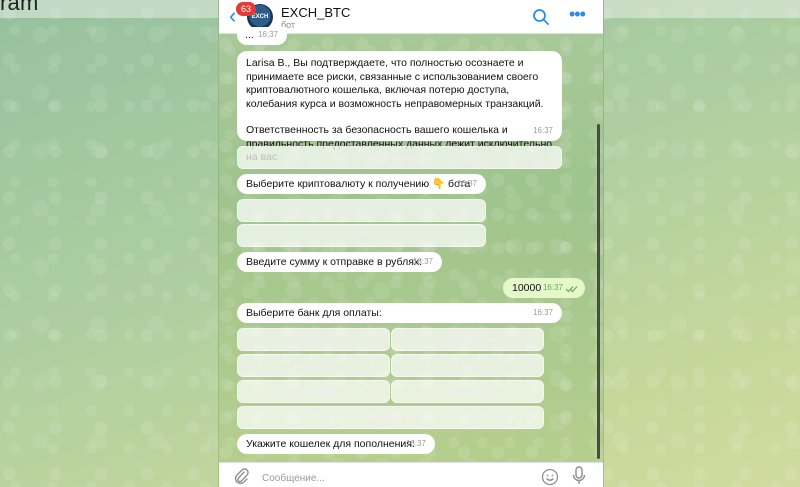  I want to click on scrollbar, so click(598, 291).